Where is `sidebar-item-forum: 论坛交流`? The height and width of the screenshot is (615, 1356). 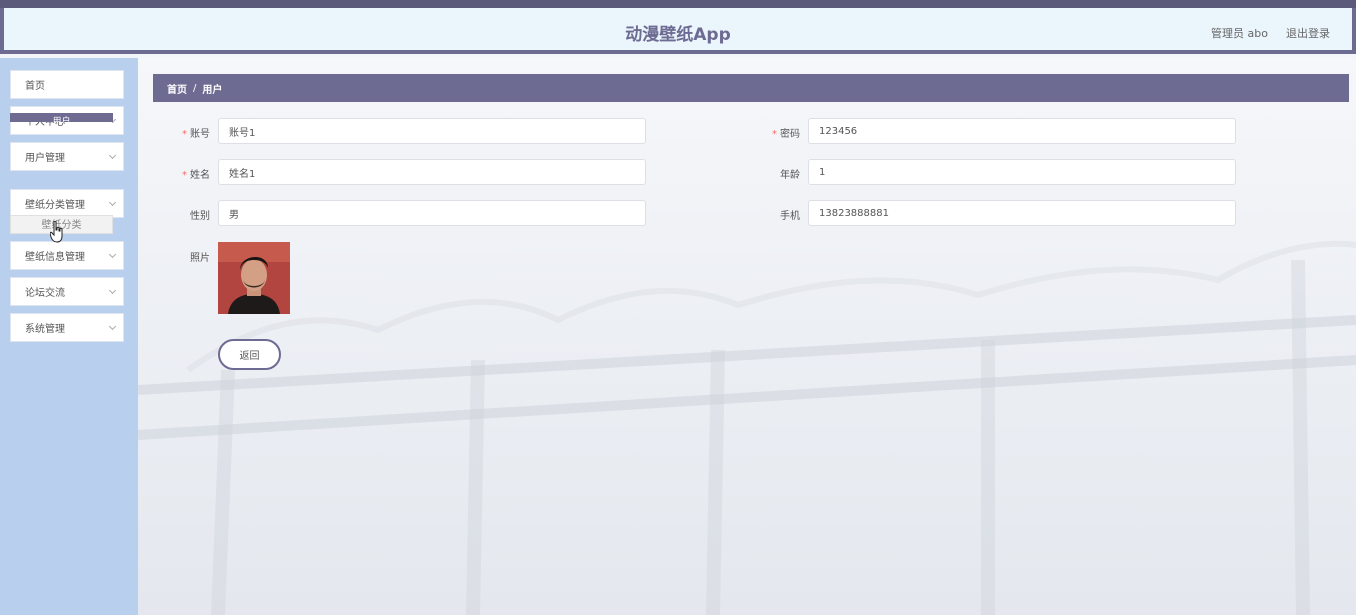
sidebar-item-forum: 论坛交流 is located at coordinates (67, 291).